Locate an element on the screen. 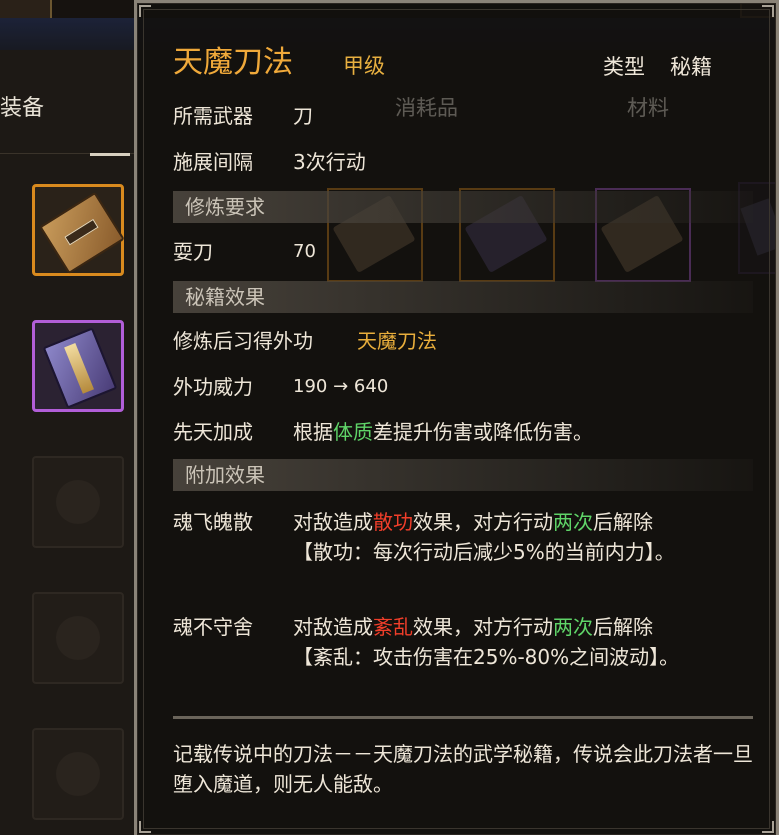  required-weapon-label: 所需武器 is located at coordinates (213, 116).